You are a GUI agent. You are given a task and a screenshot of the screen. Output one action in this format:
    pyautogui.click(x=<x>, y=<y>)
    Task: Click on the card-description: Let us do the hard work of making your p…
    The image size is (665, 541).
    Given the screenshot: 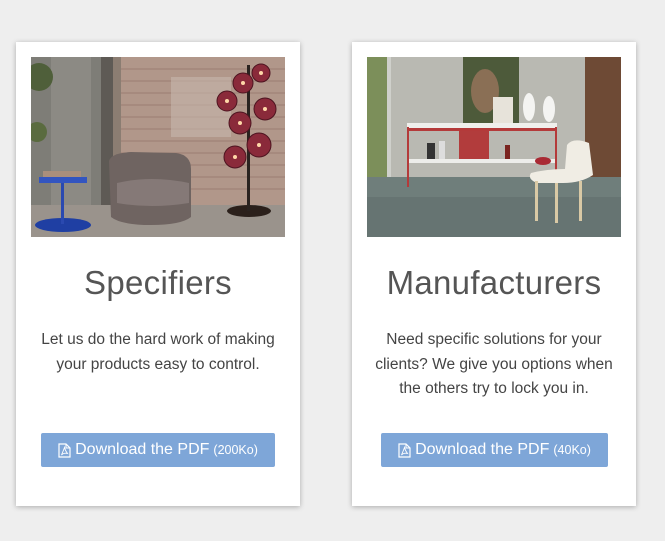 What is the action you would take?
    pyautogui.click(x=158, y=352)
    